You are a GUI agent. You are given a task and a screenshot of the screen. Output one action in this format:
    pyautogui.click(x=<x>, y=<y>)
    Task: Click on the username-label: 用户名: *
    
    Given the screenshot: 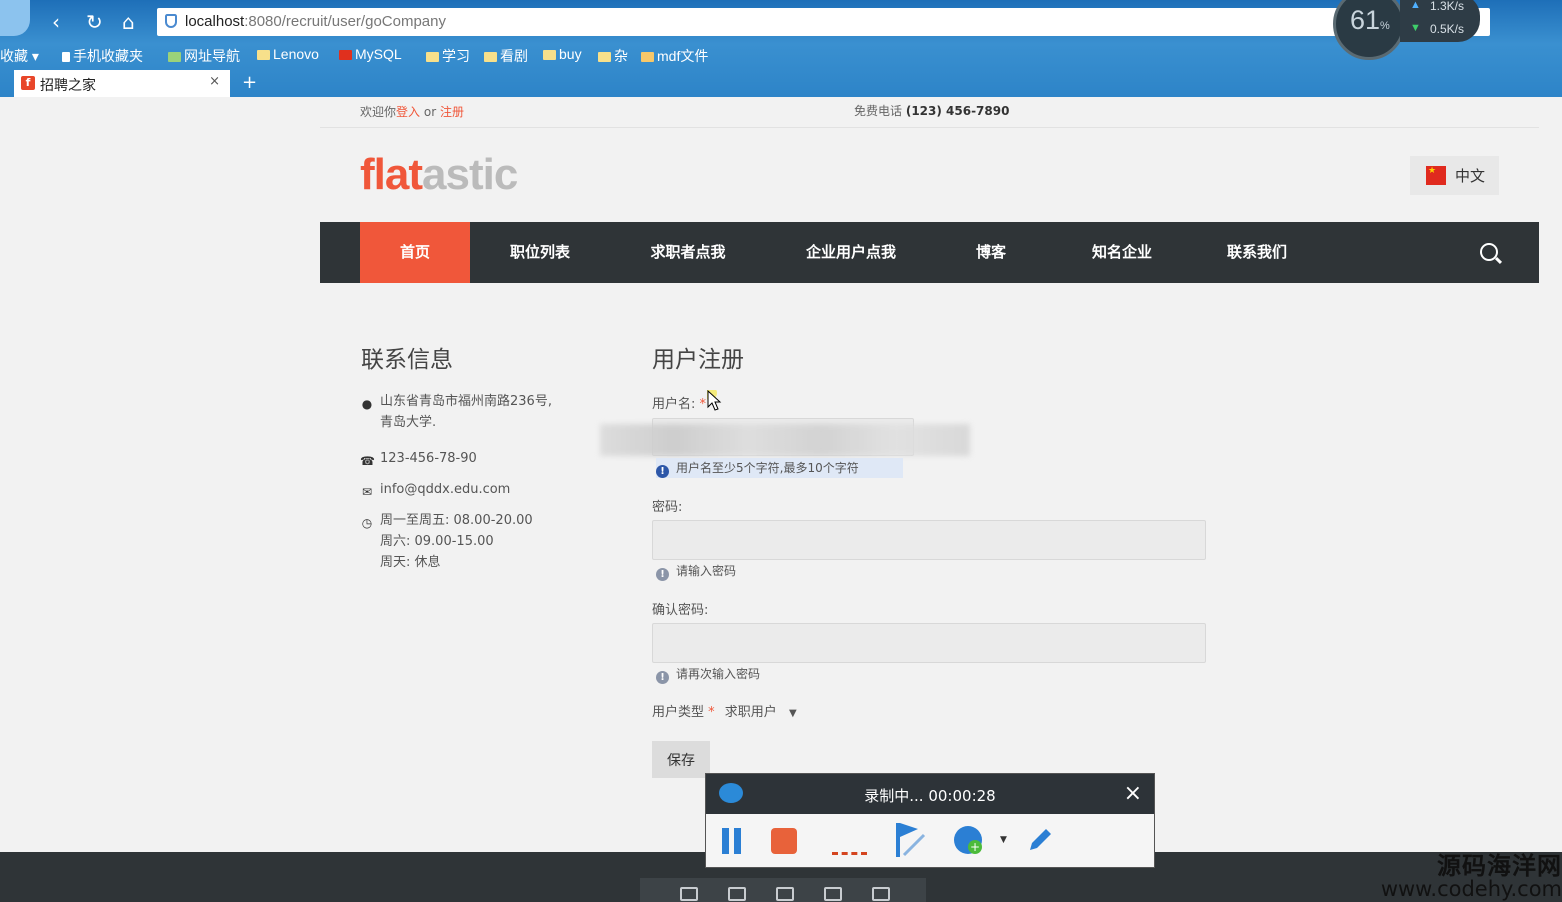 What is the action you would take?
    pyautogui.click(x=679, y=404)
    